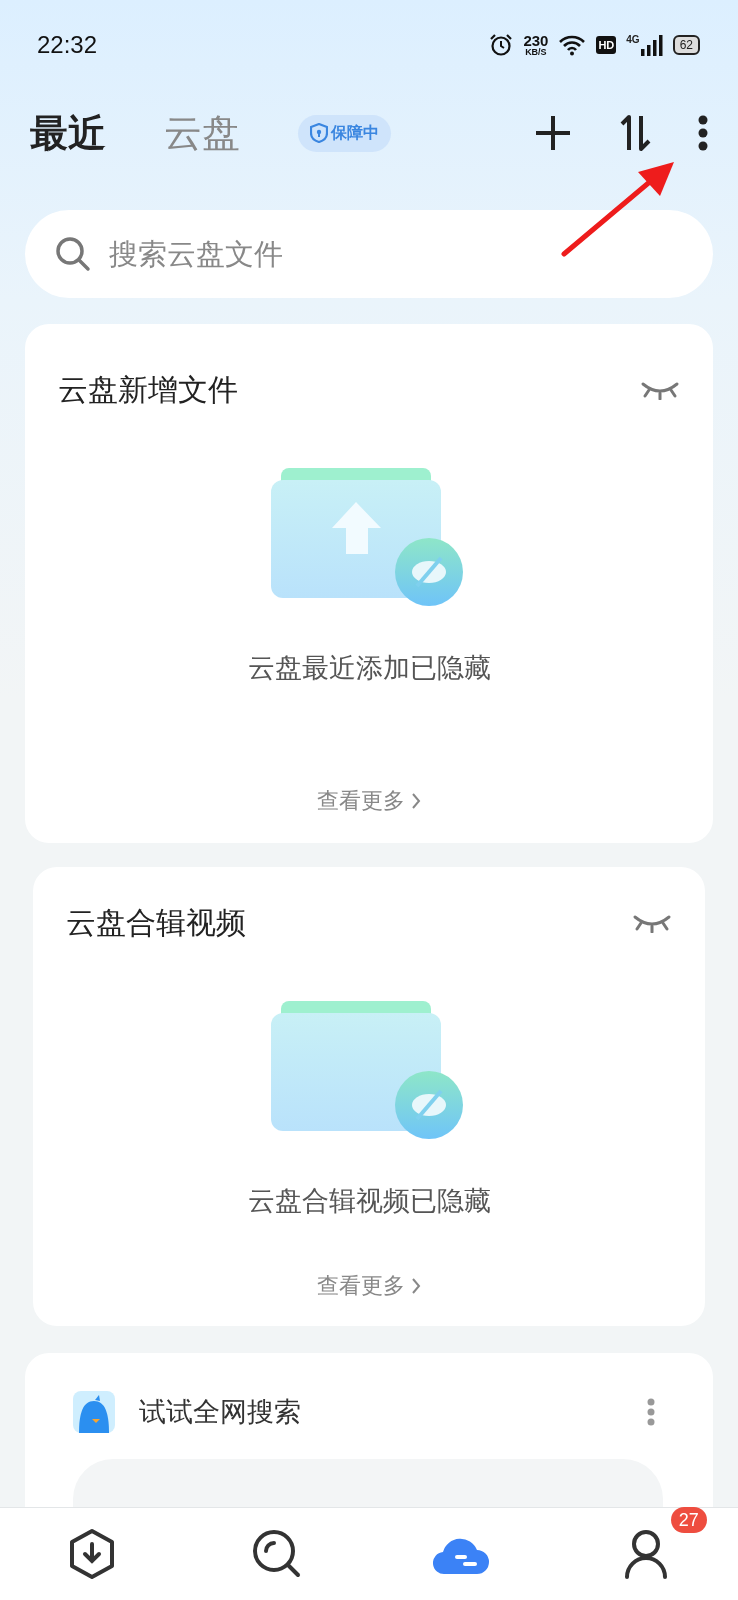  I want to click on header-tab: 最近, so click(68, 133).